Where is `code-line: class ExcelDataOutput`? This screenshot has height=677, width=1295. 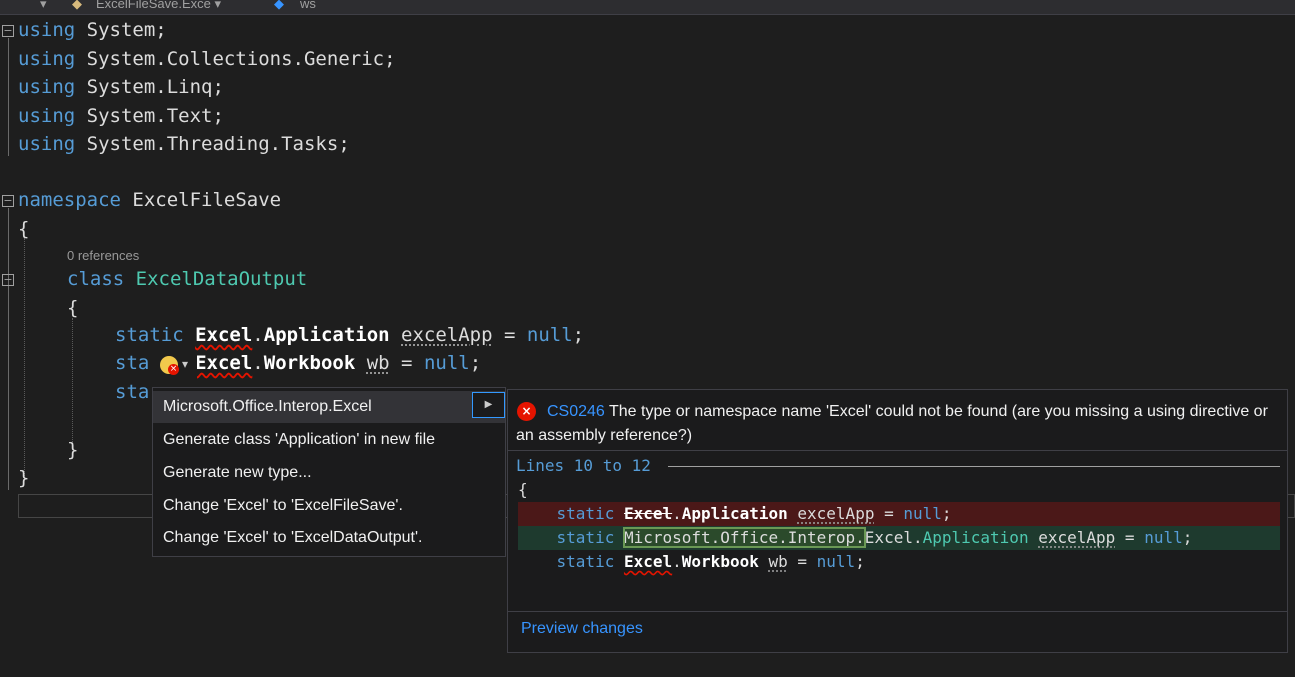 code-line: class ExcelDataOutput is located at coordinates (187, 279).